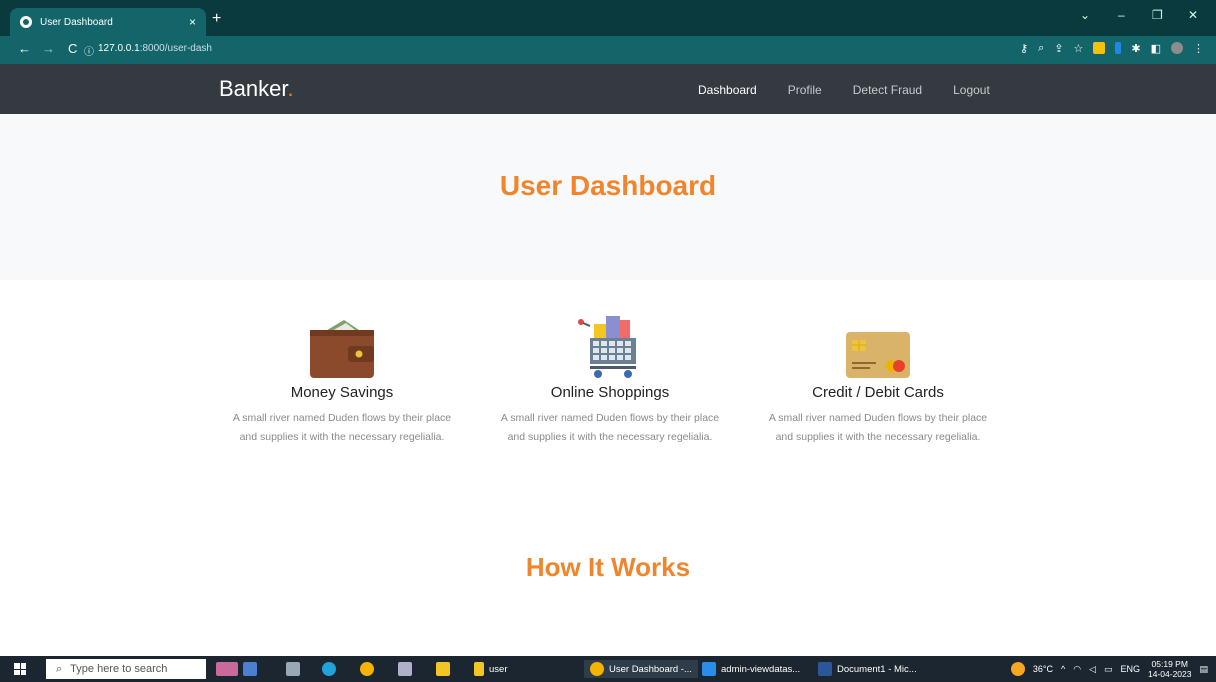  I want to click on side-panel-icon: ◧, so click(1156, 48).